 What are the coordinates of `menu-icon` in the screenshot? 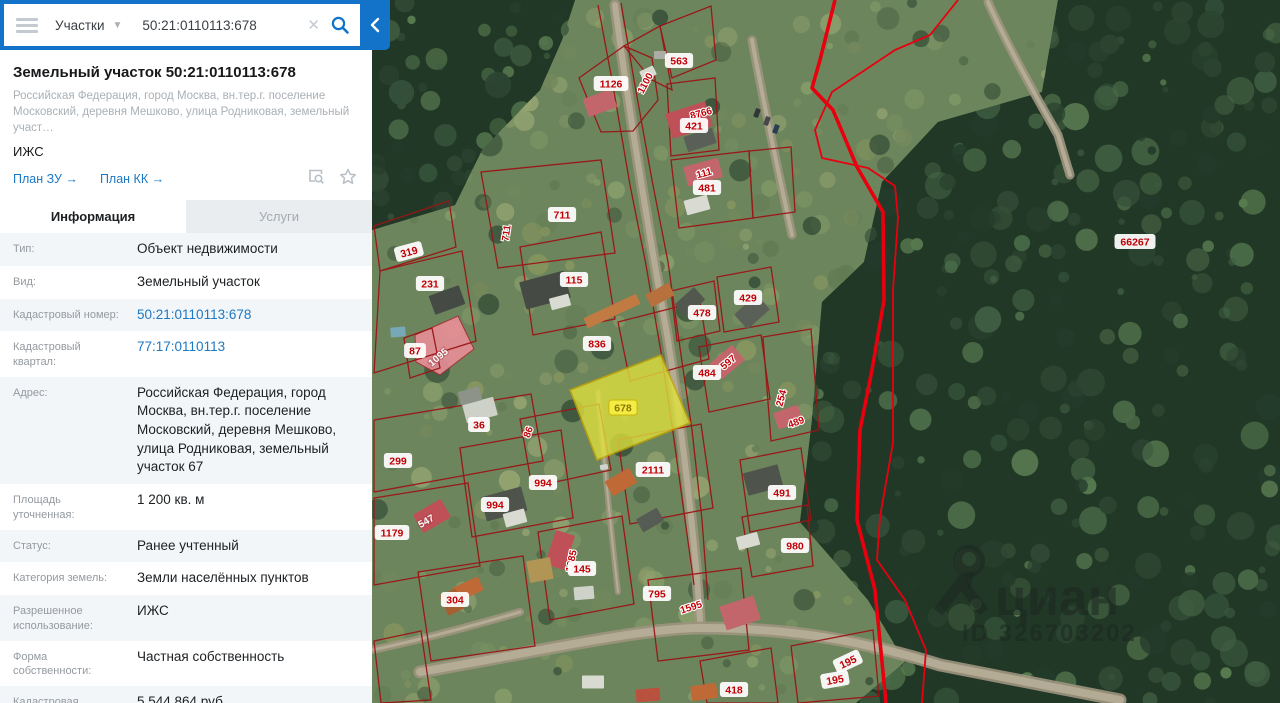 It's located at (27, 25).